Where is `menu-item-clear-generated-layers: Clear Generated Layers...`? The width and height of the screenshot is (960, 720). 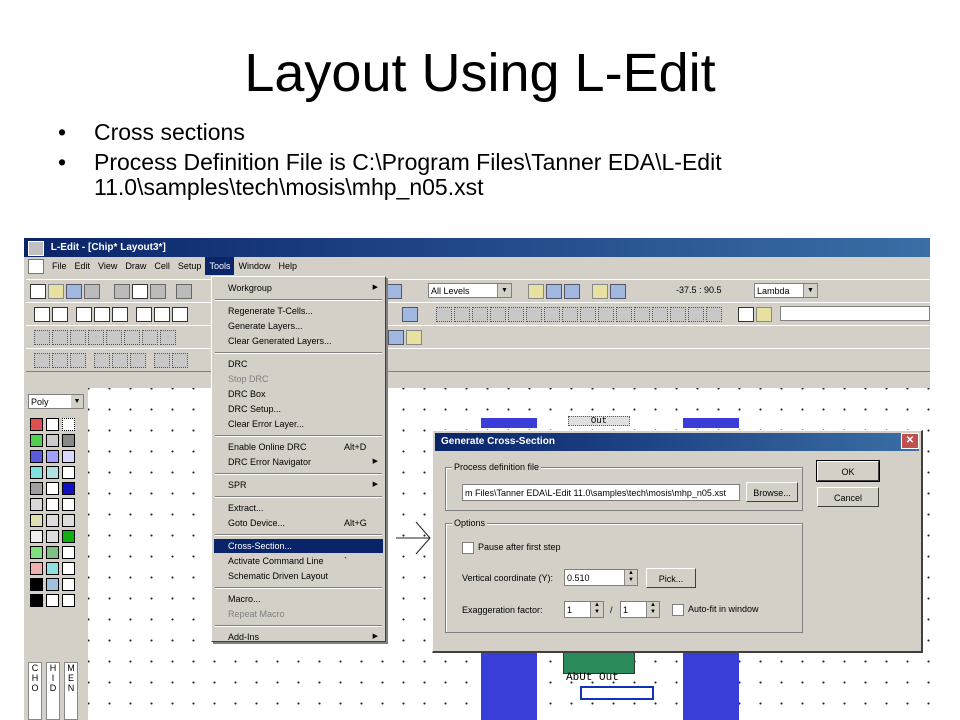
menu-item-clear-generated-layers: Clear Generated Layers... is located at coordinates (298, 341).